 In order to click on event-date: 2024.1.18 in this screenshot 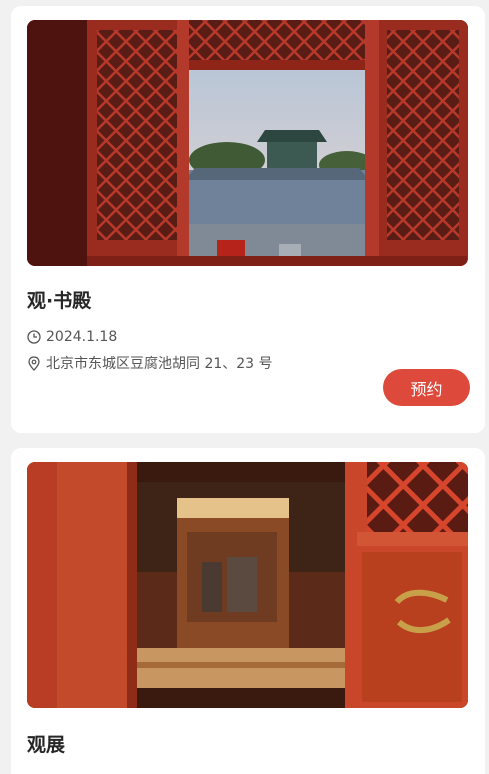, I will do `click(82, 337)`.